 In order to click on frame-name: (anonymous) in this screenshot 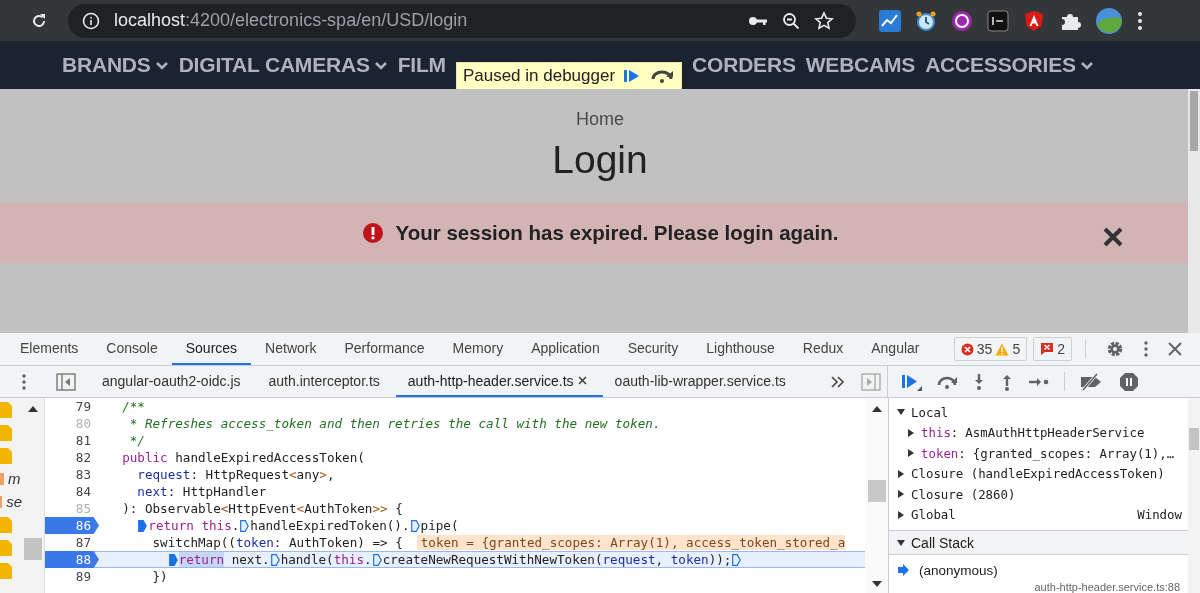, I will do `click(958, 570)`.